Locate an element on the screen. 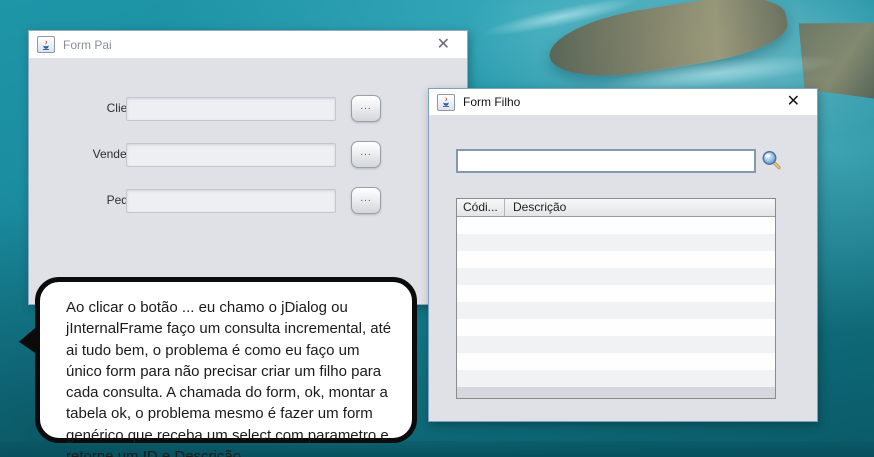  search-icon is located at coordinates (771, 160).